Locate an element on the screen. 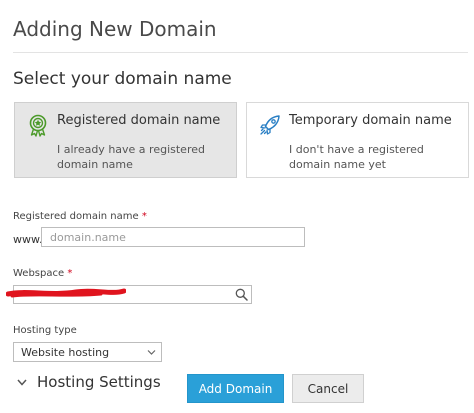  webspace-label: Webspace * is located at coordinates (42, 273).